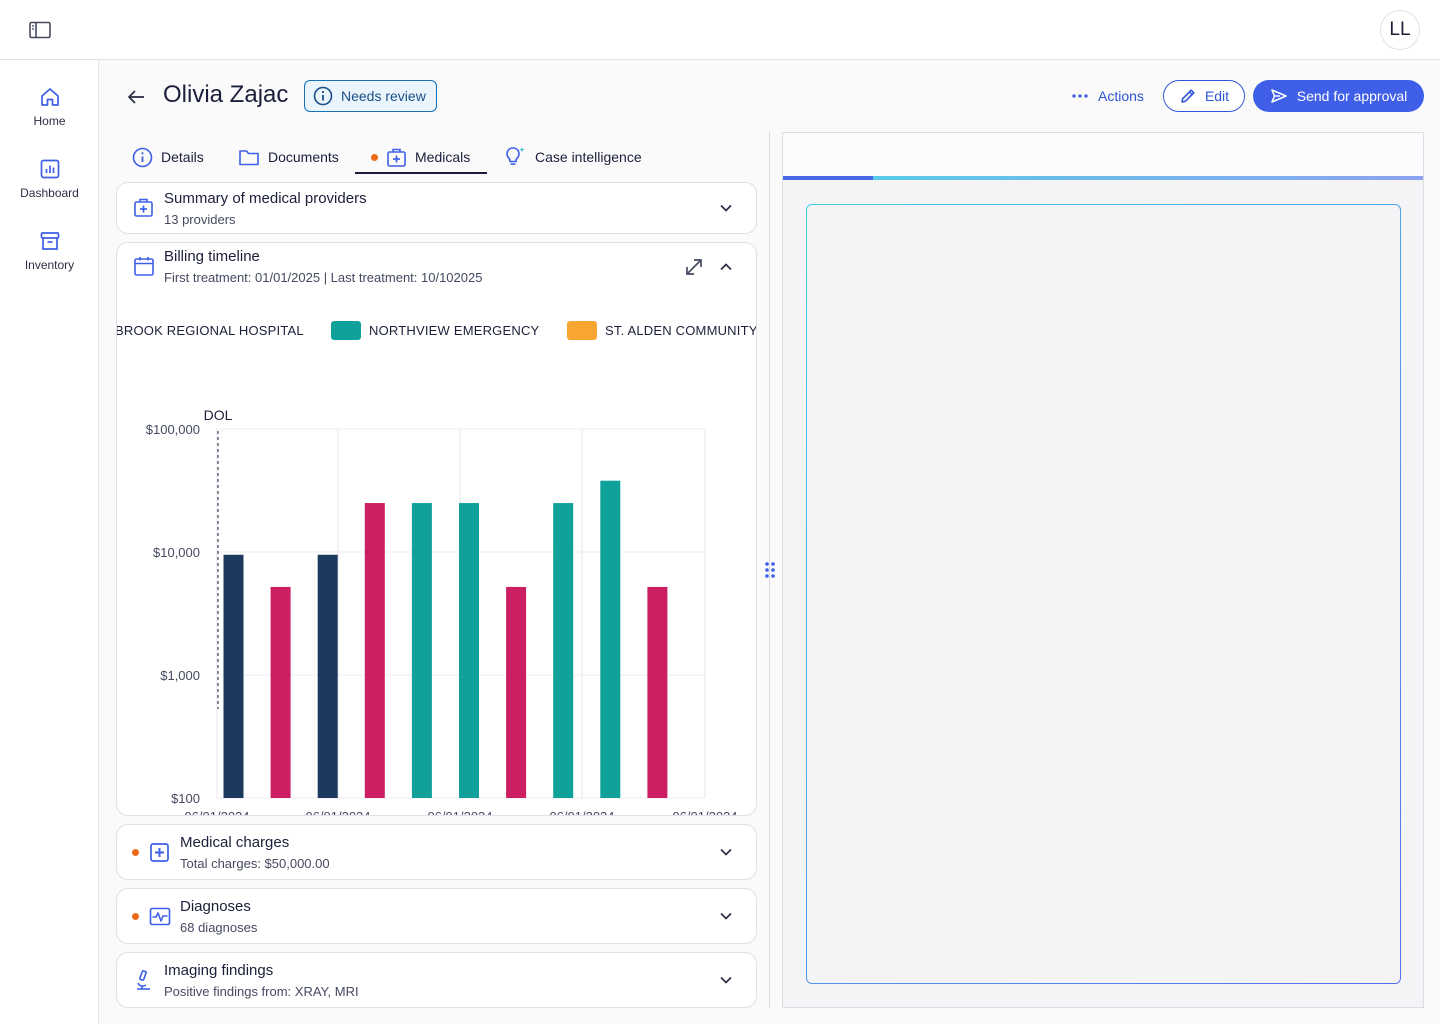  I want to click on user-avatar: LL, so click(1400, 30).